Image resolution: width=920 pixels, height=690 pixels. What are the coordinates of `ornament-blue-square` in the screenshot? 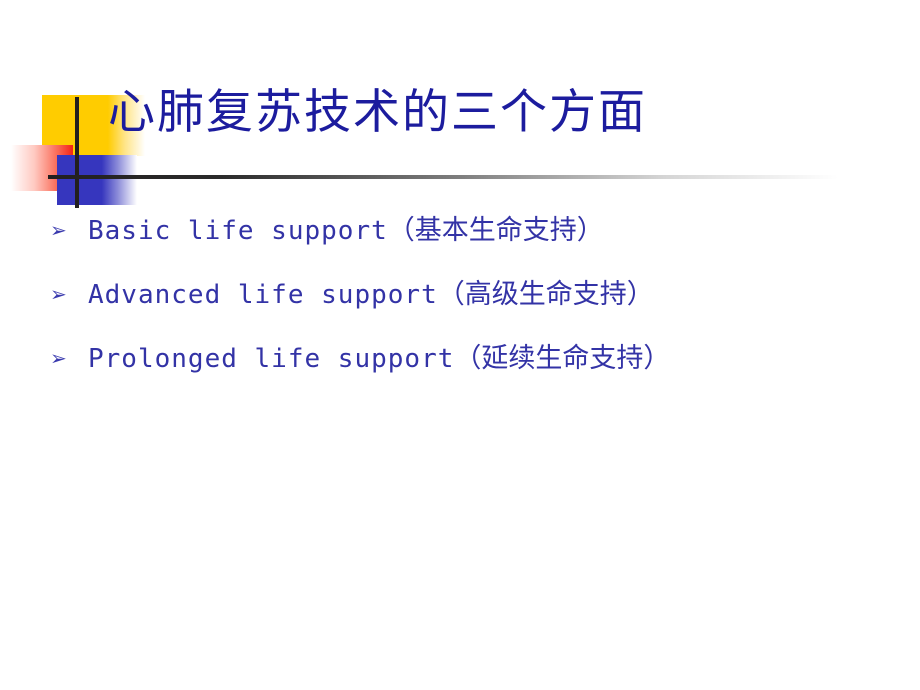 It's located at (97, 180).